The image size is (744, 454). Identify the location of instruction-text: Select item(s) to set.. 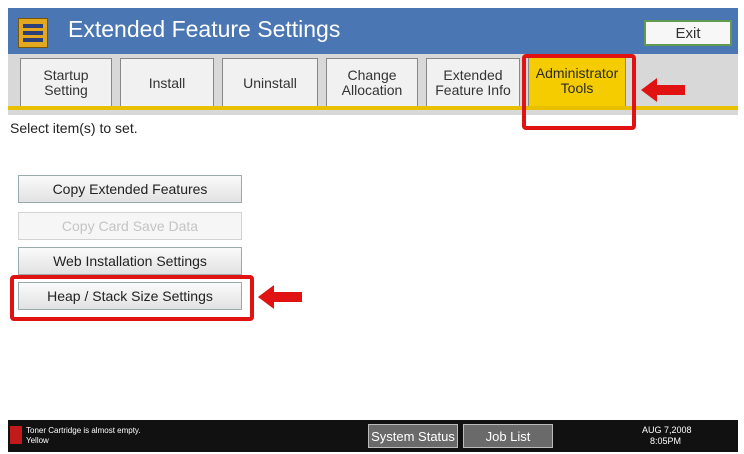
(74, 128).